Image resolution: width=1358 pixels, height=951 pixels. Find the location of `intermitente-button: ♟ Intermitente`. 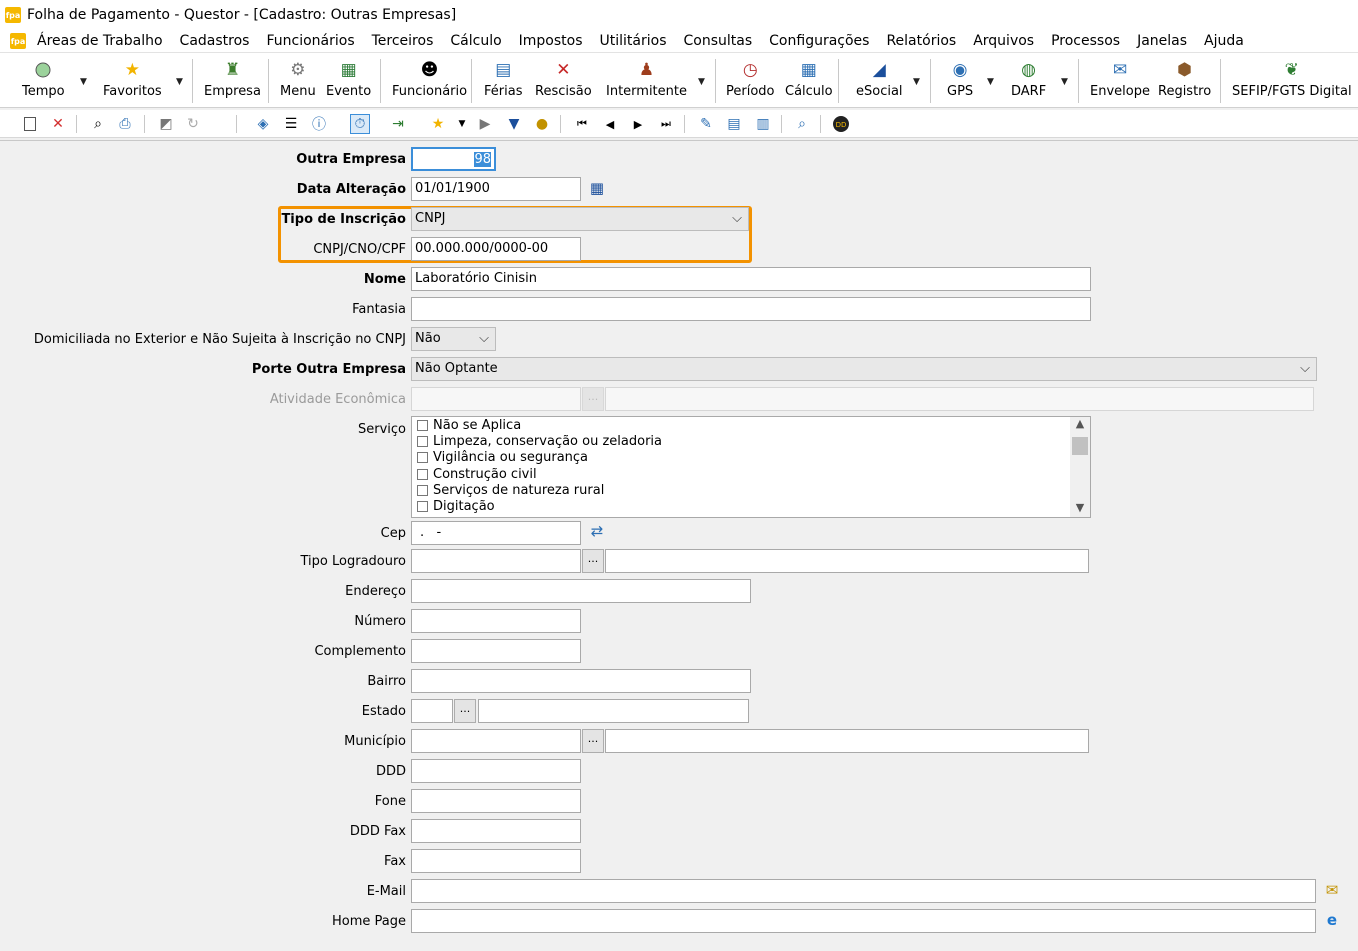

intermitente-button: ♟ Intermitente is located at coordinates (646, 82).